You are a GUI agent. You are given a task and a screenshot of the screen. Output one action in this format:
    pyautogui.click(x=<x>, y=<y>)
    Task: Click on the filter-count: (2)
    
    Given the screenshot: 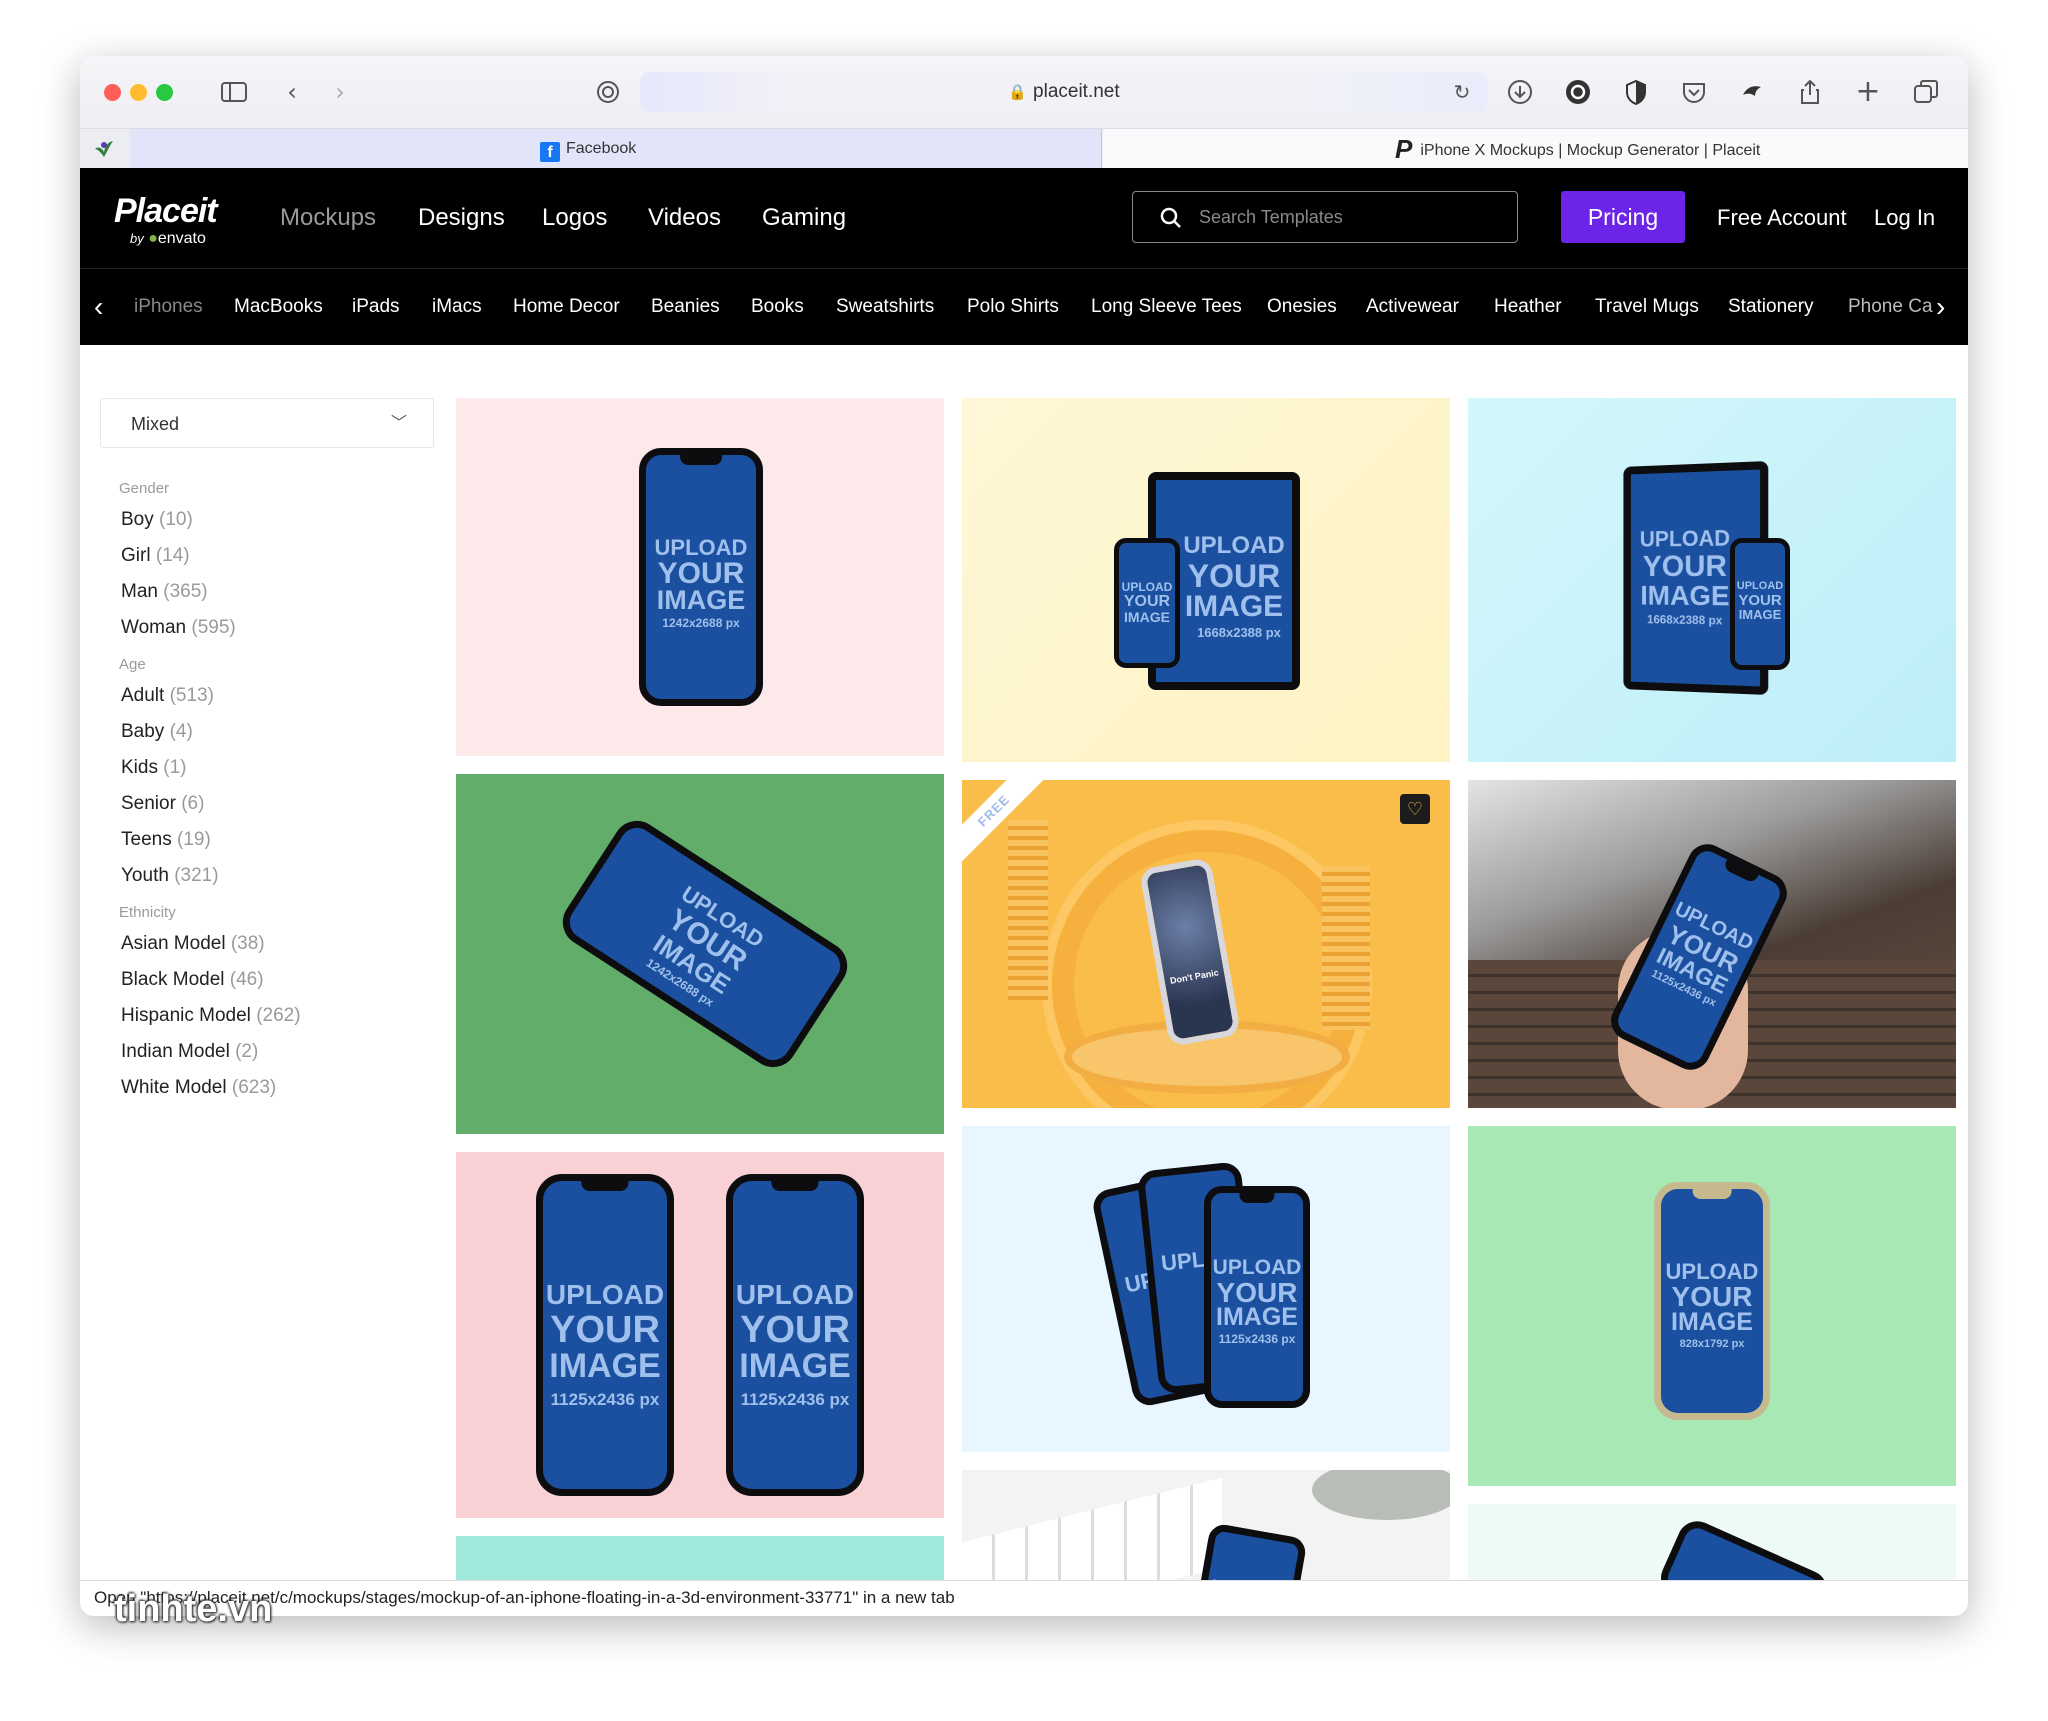 What is the action you would take?
    pyautogui.click(x=247, y=1051)
    